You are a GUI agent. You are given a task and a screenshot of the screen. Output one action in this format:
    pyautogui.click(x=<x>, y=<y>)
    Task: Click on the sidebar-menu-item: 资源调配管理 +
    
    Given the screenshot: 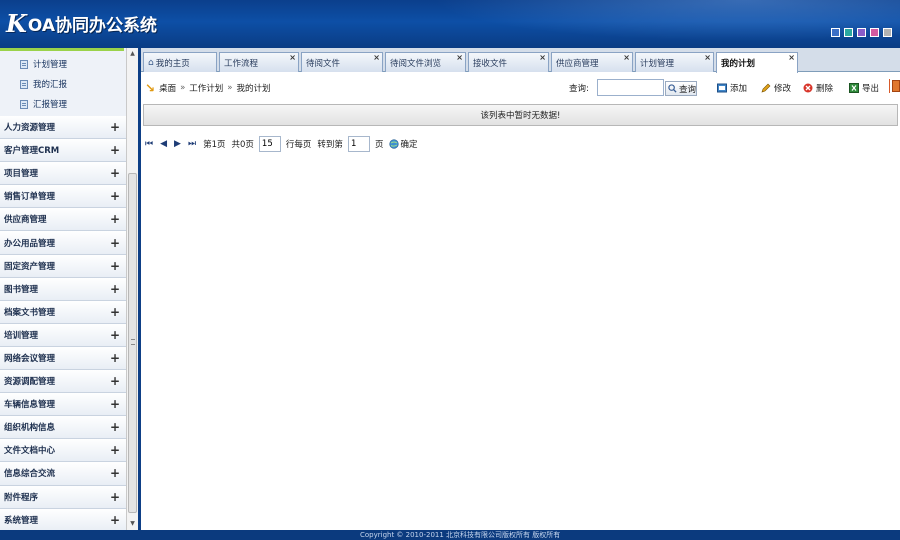 What is the action you would take?
    pyautogui.click(x=63, y=382)
    